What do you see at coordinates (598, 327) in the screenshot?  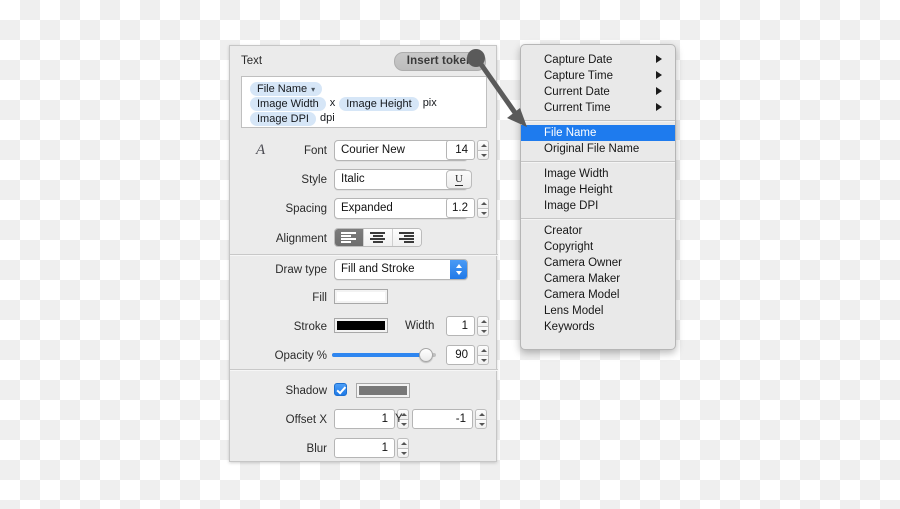 I see `menu-item-keywords: Keywords` at bounding box center [598, 327].